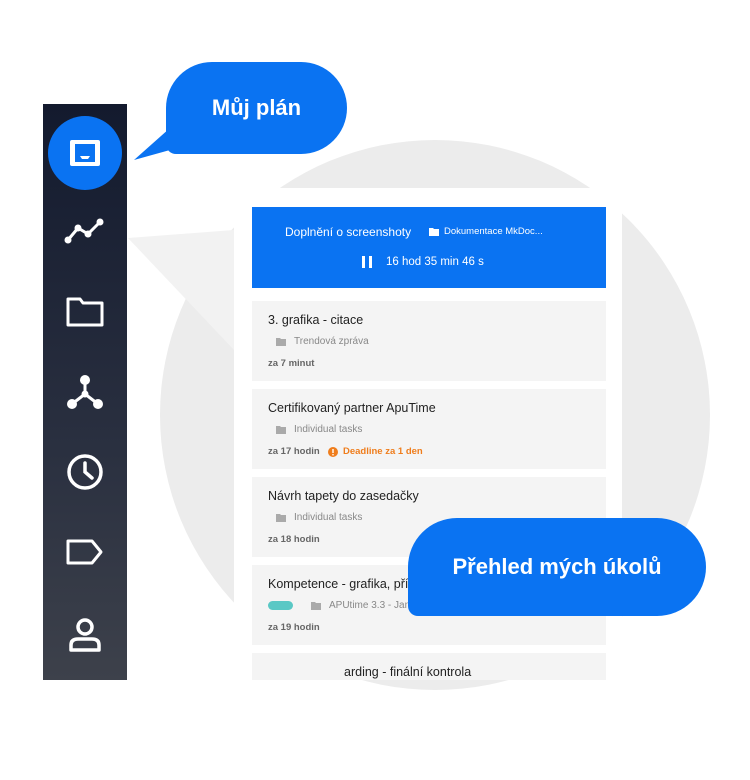 This screenshot has height=780, width=750. Describe the element at coordinates (181, 290) in the screenshot. I see `callout-pointer` at that location.